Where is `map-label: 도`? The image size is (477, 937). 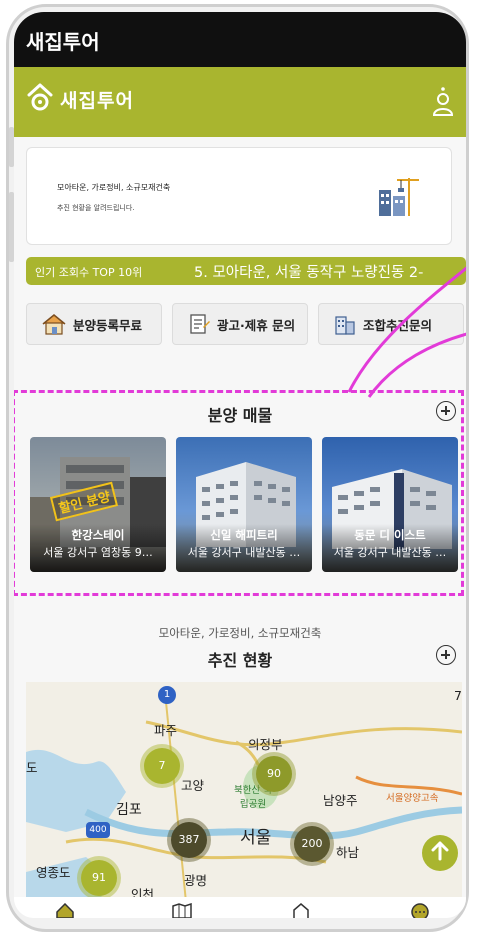 map-label: 도 is located at coordinates (32, 767).